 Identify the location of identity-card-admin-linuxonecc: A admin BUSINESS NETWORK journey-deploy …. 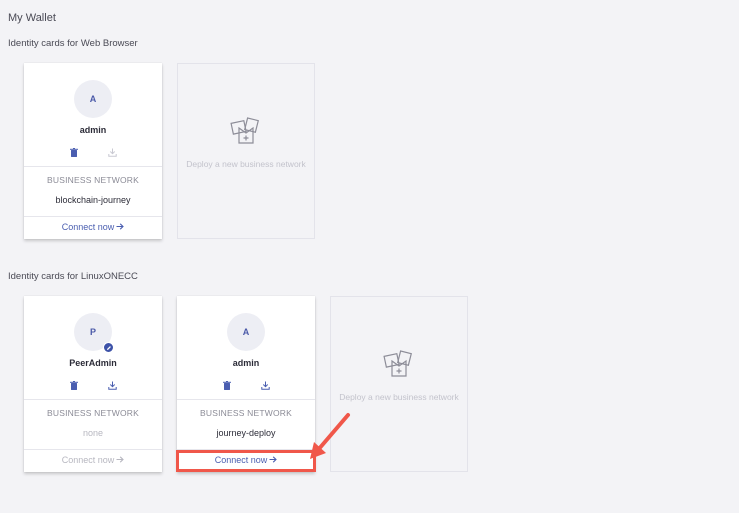
(246, 384).